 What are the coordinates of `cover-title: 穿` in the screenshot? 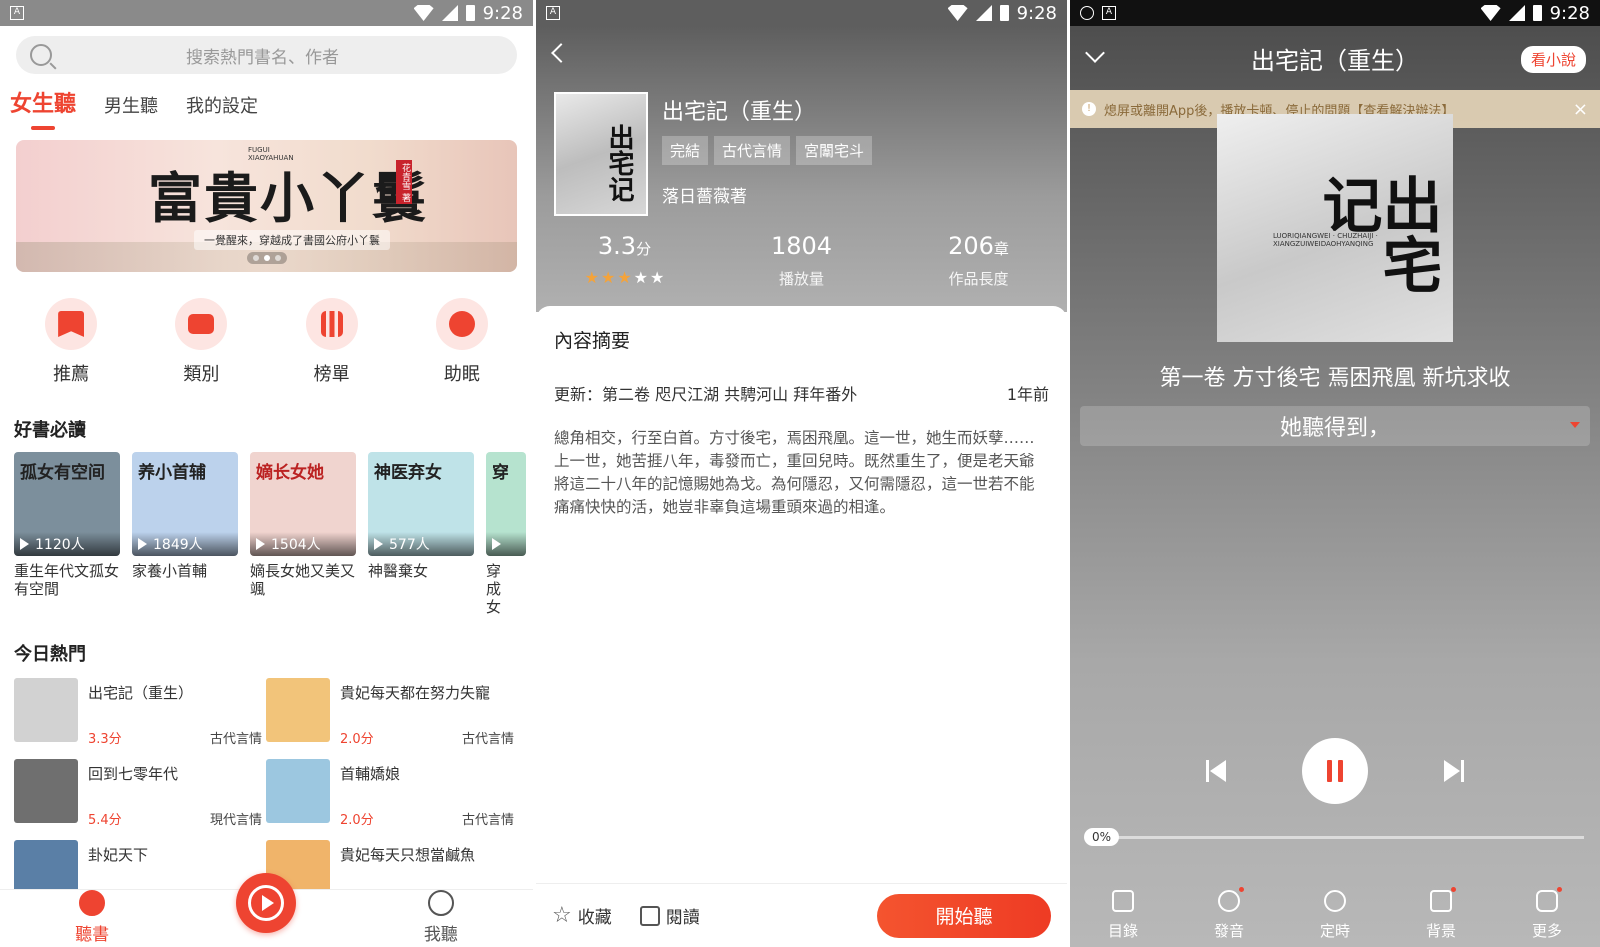 It's located at (500, 473).